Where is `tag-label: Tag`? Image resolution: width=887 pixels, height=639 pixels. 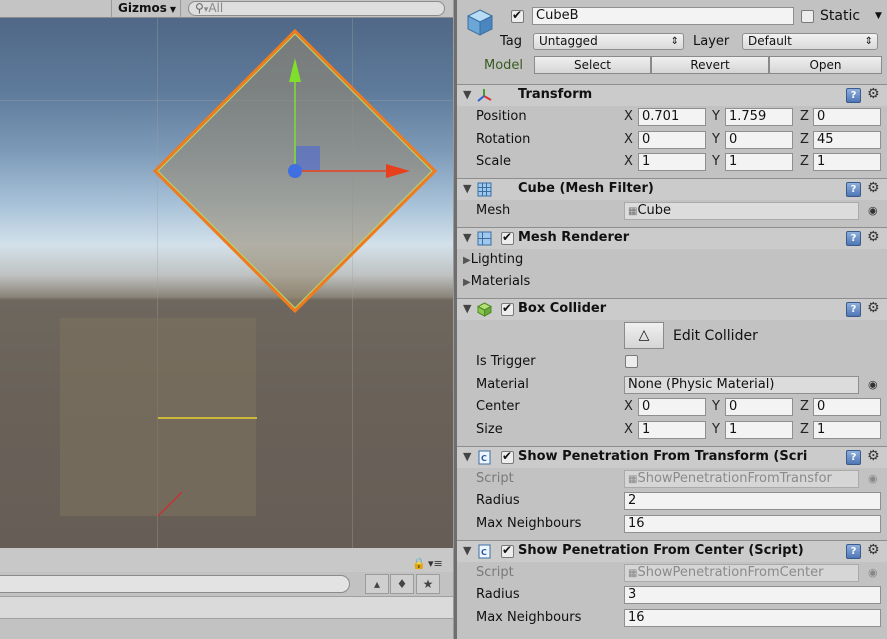
tag-label: Tag is located at coordinates (511, 41).